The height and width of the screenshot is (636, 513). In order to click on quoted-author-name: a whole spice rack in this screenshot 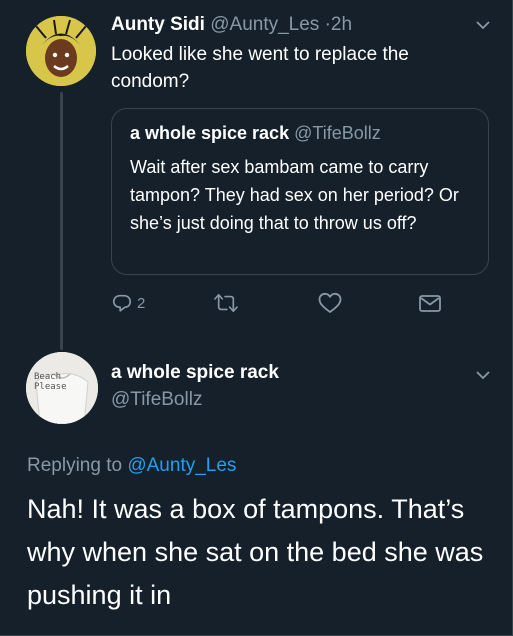, I will do `click(210, 133)`.